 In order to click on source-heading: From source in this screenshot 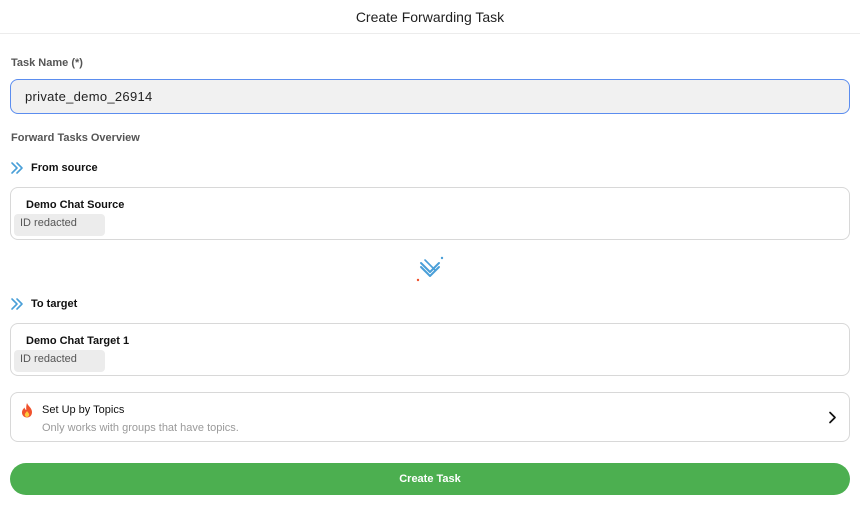, I will do `click(54, 168)`.